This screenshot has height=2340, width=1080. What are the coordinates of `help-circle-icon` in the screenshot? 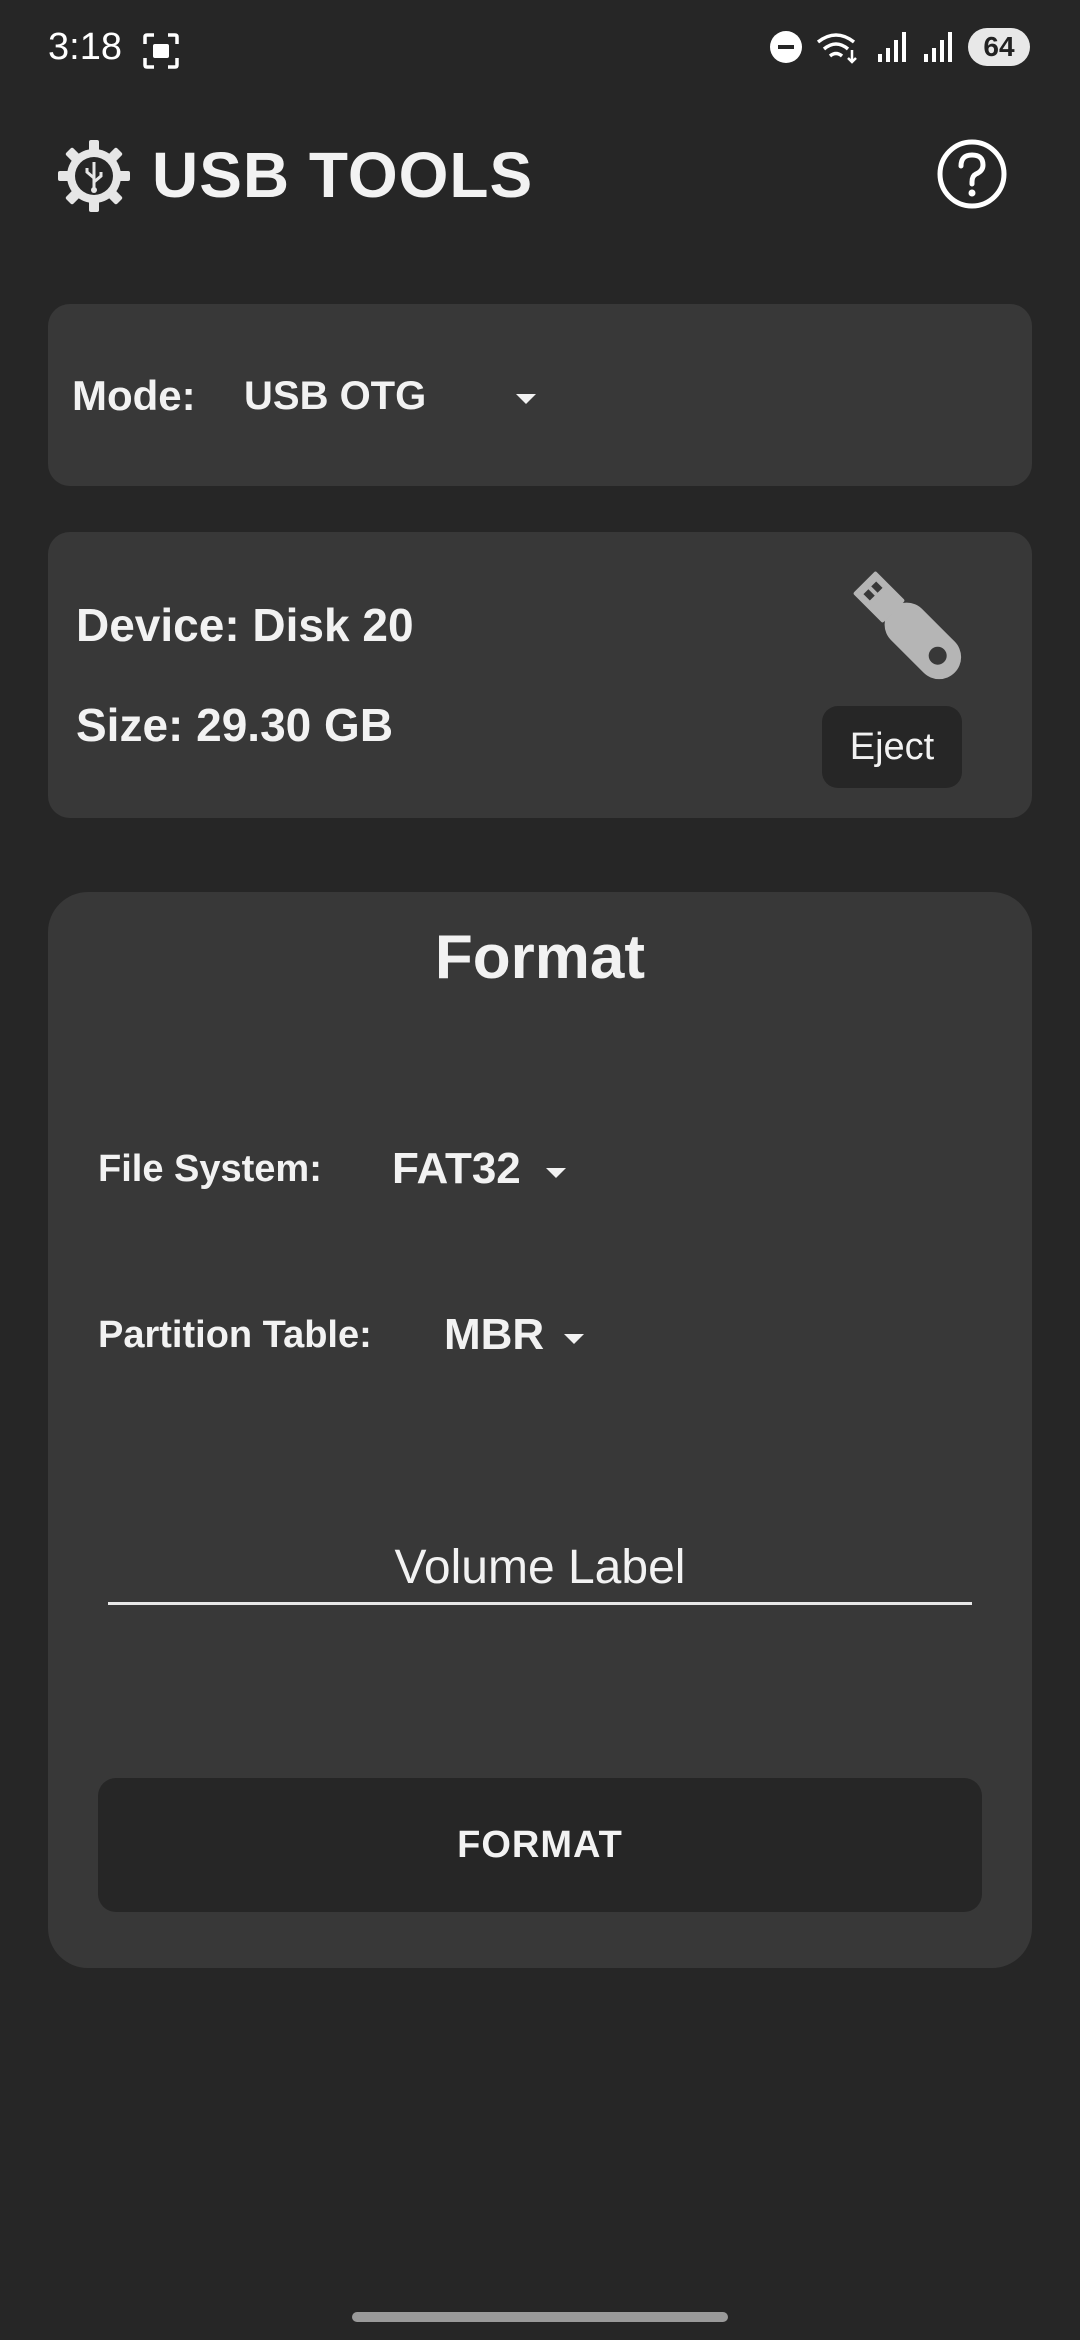 It's located at (972, 174).